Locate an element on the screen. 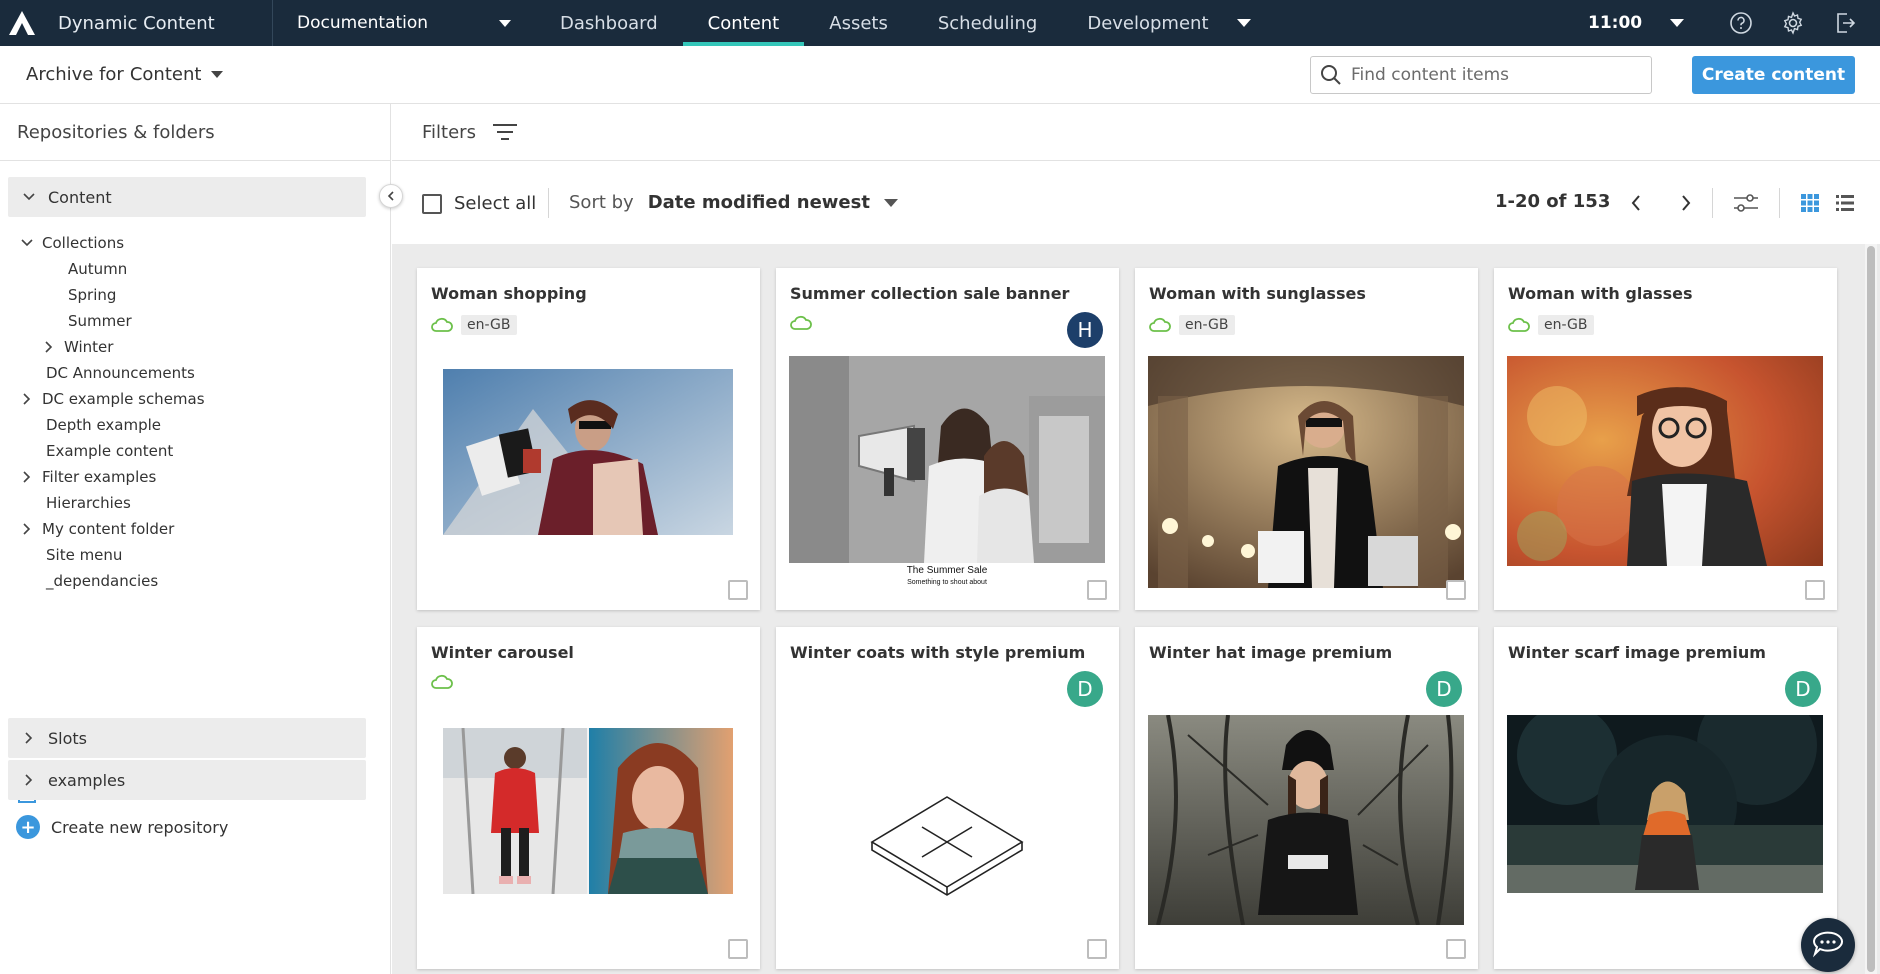 This screenshot has height=974, width=1880. tab-dashboard: Dashboard is located at coordinates (609, 23).